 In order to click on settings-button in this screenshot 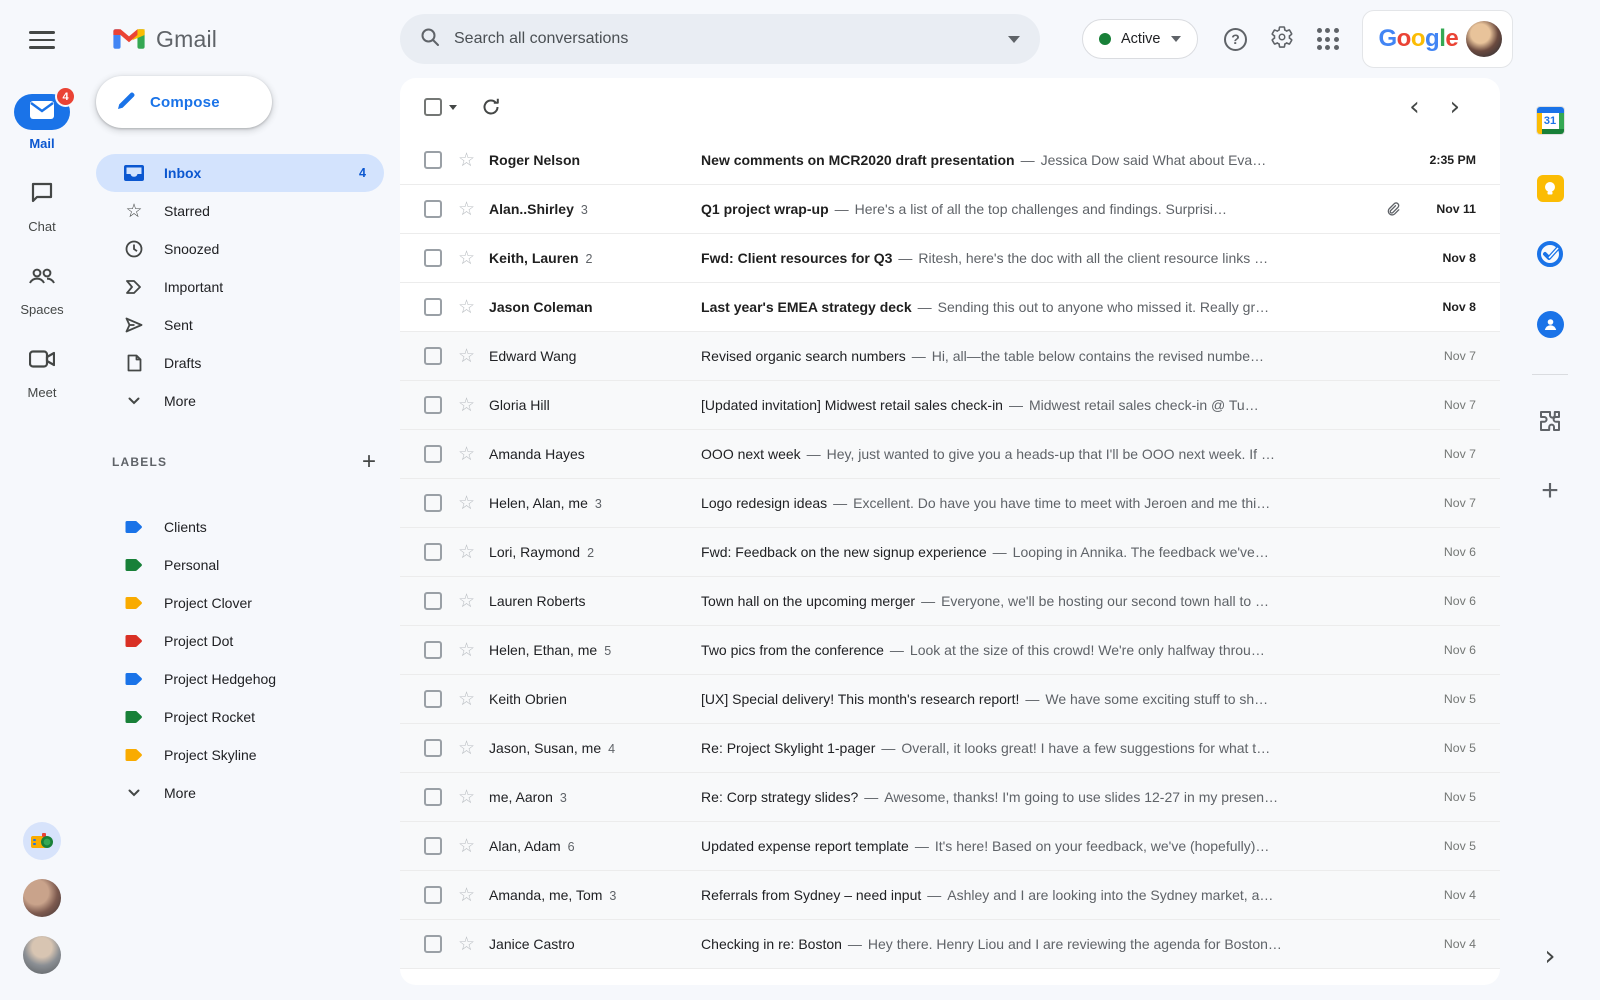, I will do `click(1282, 39)`.